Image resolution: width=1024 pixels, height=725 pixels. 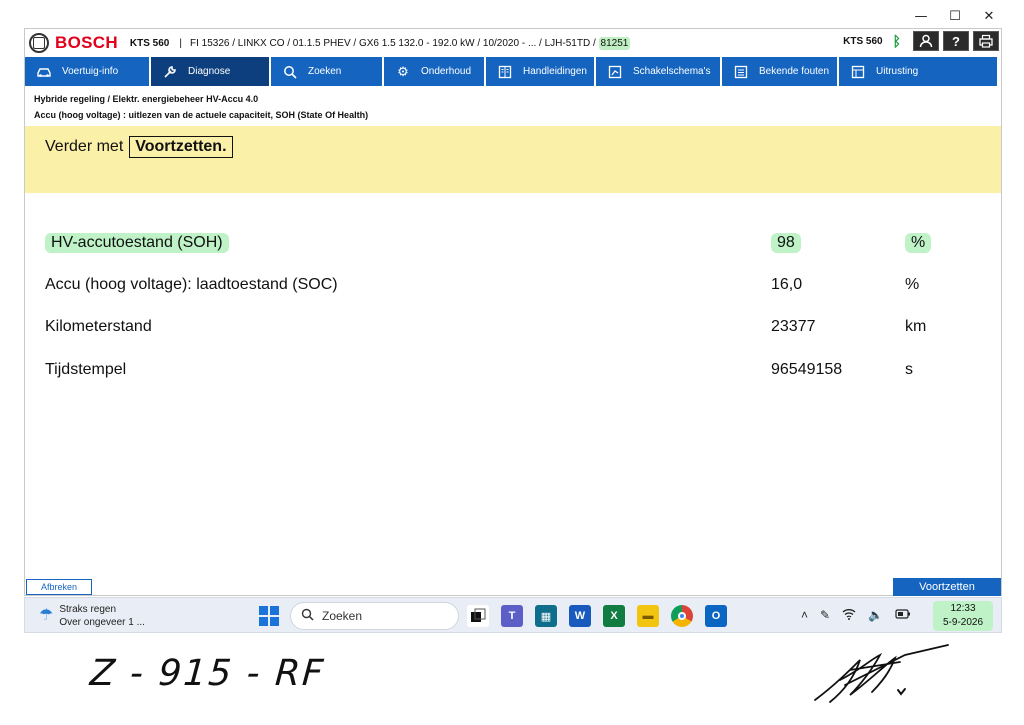 I want to click on car-icon, so click(x=44, y=72).